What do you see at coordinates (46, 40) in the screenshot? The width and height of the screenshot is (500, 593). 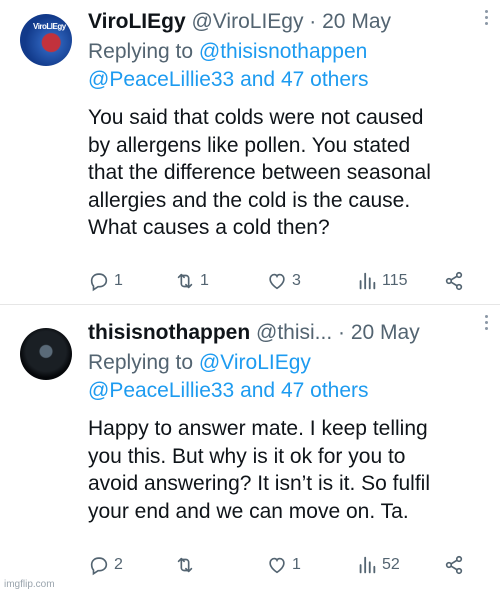 I see `avatar: ViroLIEgy` at bounding box center [46, 40].